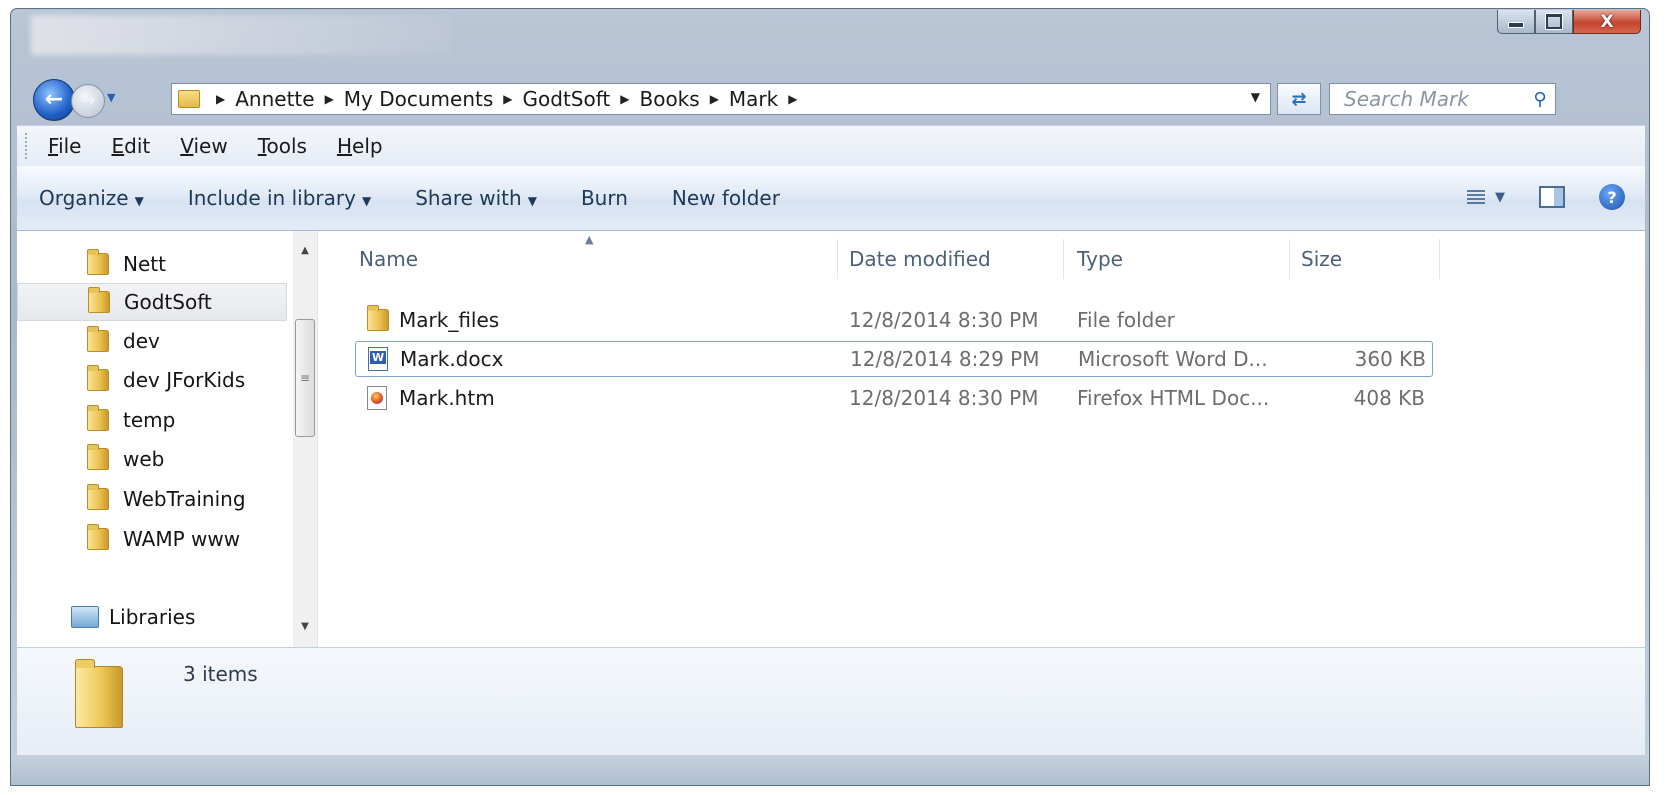  Describe the element at coordinates (344, 146) in the screenshot. I see `menu-help-accel: H` at that location.